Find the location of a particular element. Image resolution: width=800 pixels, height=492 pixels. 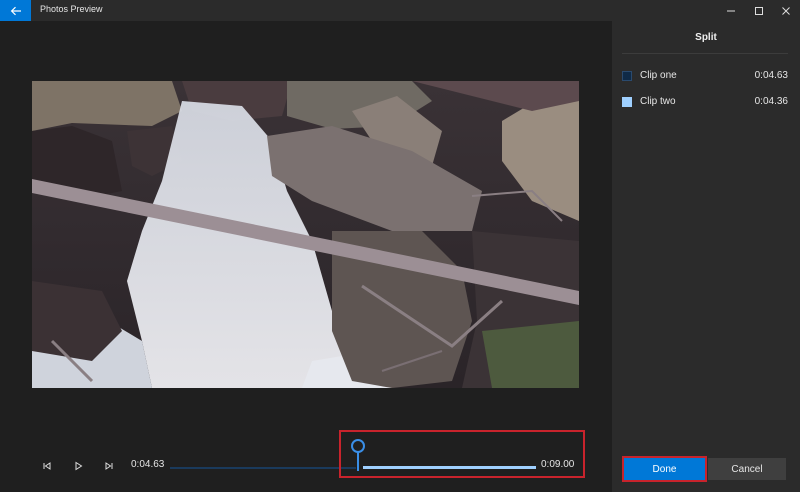

close-button is located at coordinates (786, 10).